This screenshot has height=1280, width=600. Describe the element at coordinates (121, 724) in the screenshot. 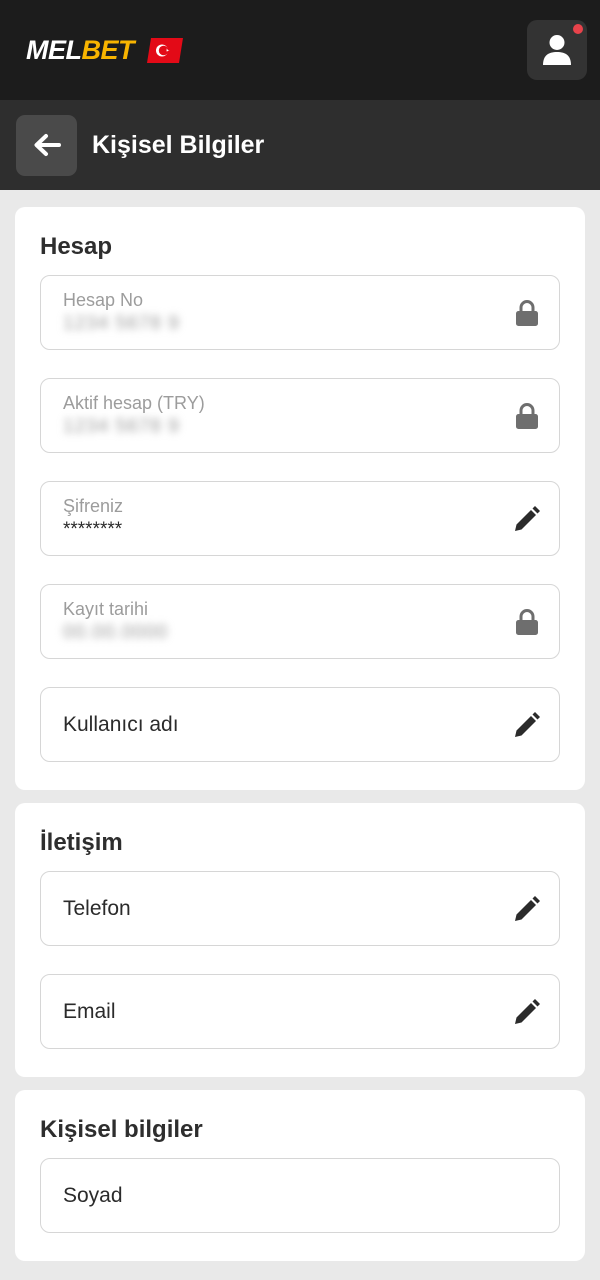

I see `field-label: Kullanıcı adı` at that location.